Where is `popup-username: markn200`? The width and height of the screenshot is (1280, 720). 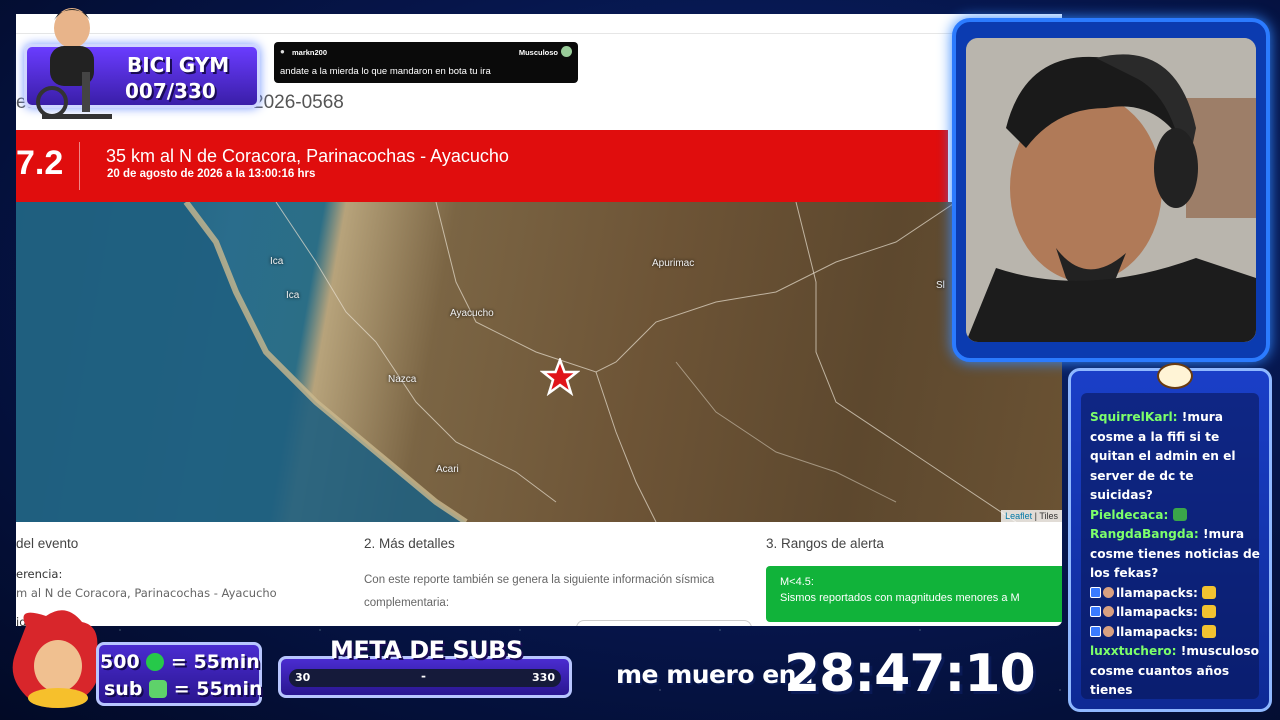
popup-username: markn200 is located at coordinates (310, 52).